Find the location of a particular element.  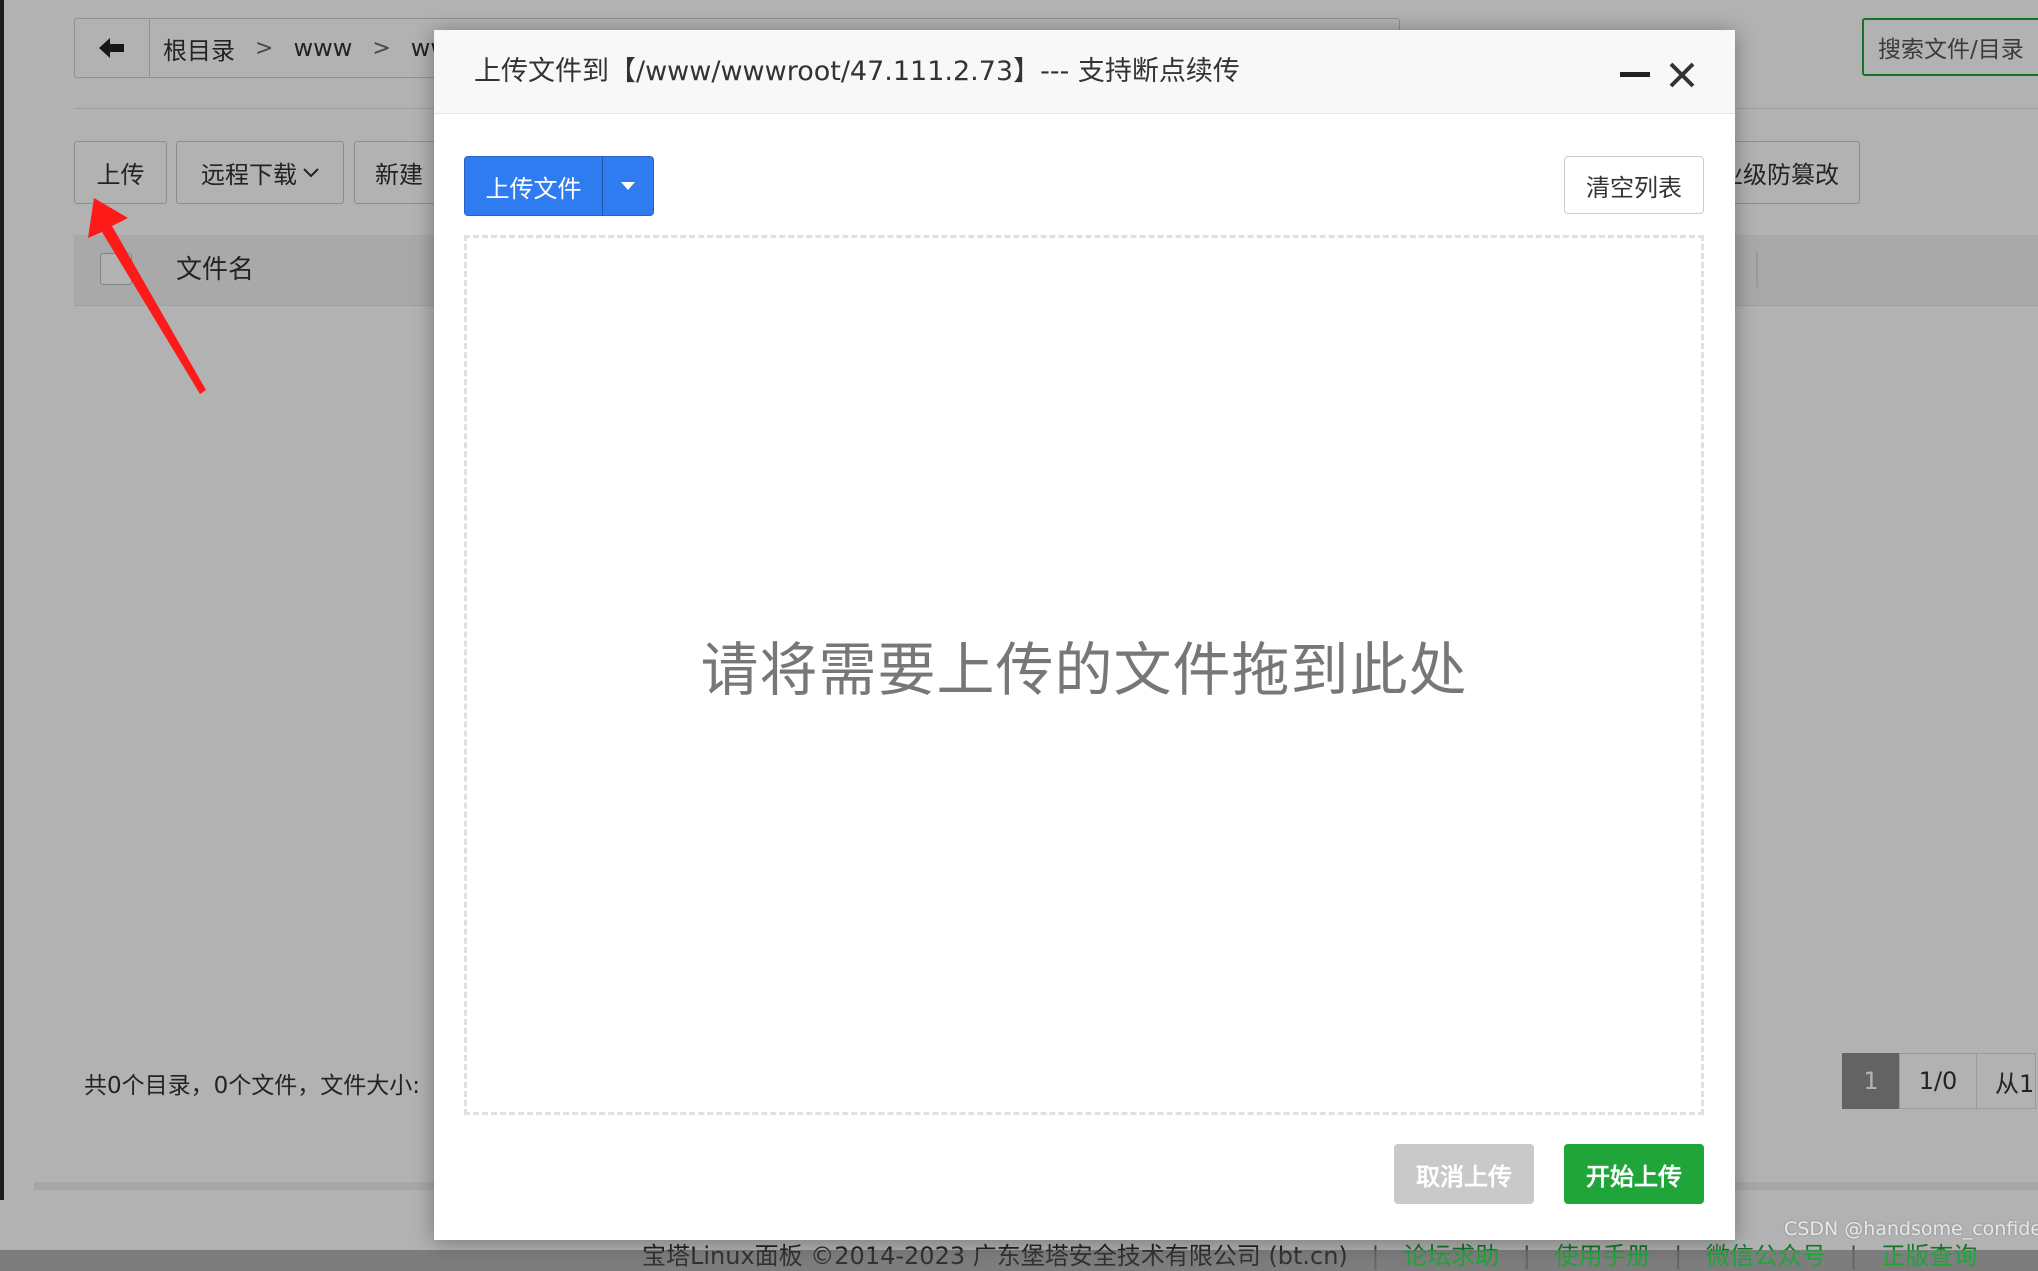

upload-file-split-button: 上传文件 is located at coordinates (559, 186).